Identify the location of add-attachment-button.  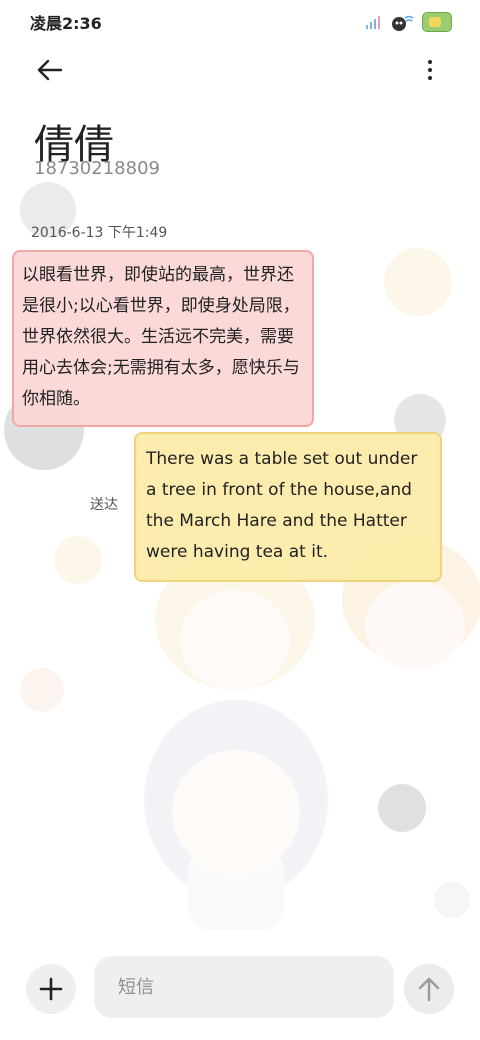
(51, 989).